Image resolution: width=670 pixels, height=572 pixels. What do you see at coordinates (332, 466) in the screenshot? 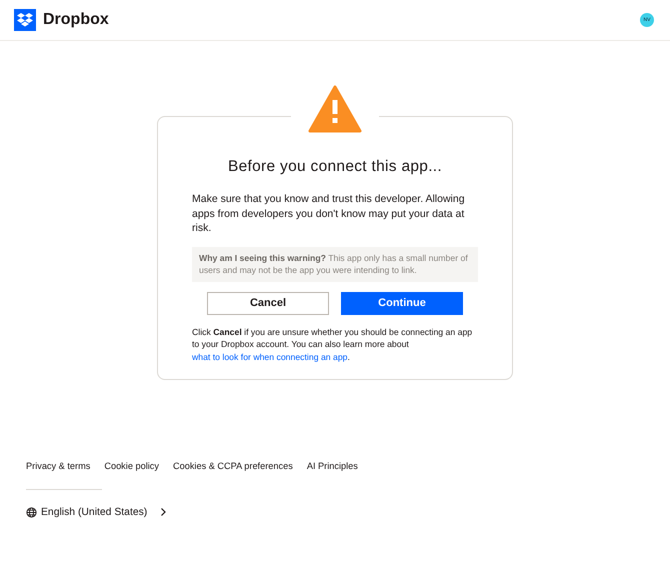
I see `footer-link: AI Principles` at bounding box center [332, 466].